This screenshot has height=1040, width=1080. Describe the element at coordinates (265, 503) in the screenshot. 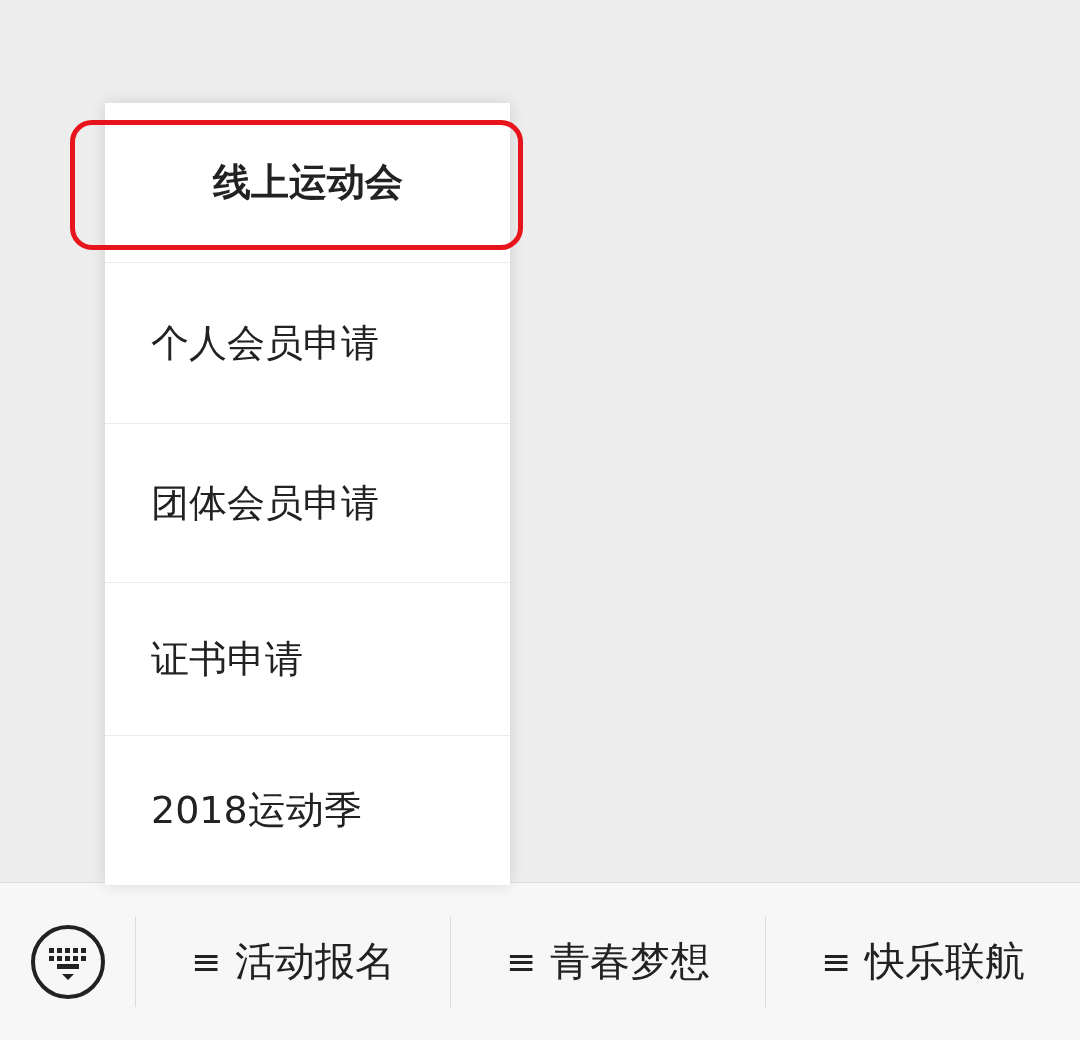

I see `menu-item-label: 团体会员申请` at that location.